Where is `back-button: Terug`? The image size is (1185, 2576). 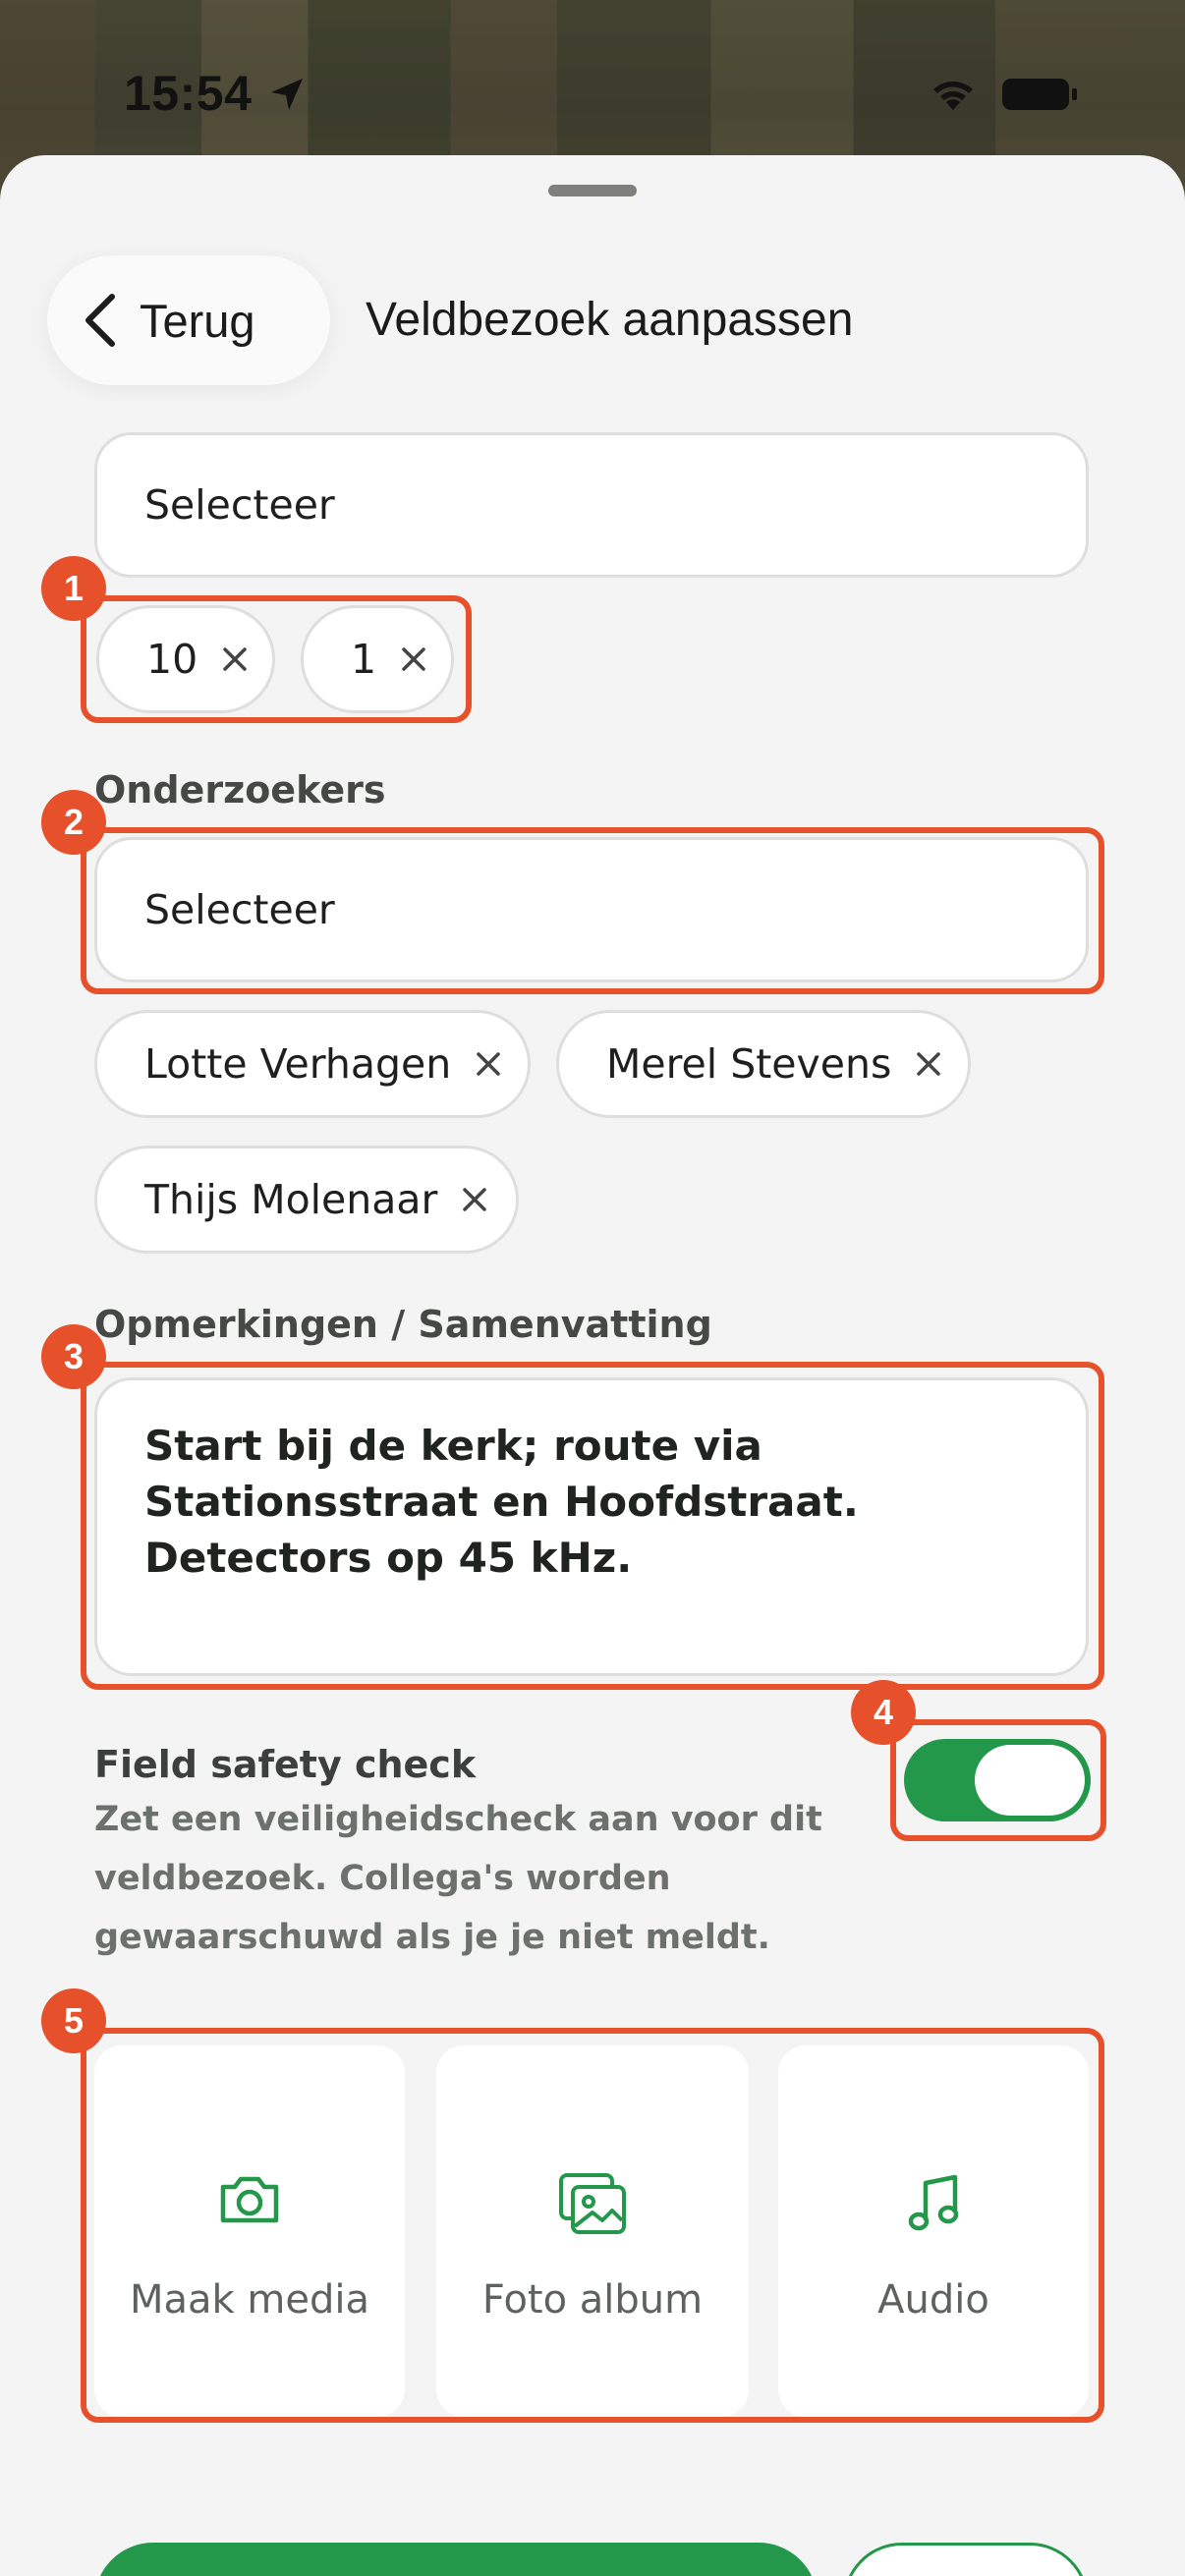 back-button: Terug is located at coordinates (189, 320).